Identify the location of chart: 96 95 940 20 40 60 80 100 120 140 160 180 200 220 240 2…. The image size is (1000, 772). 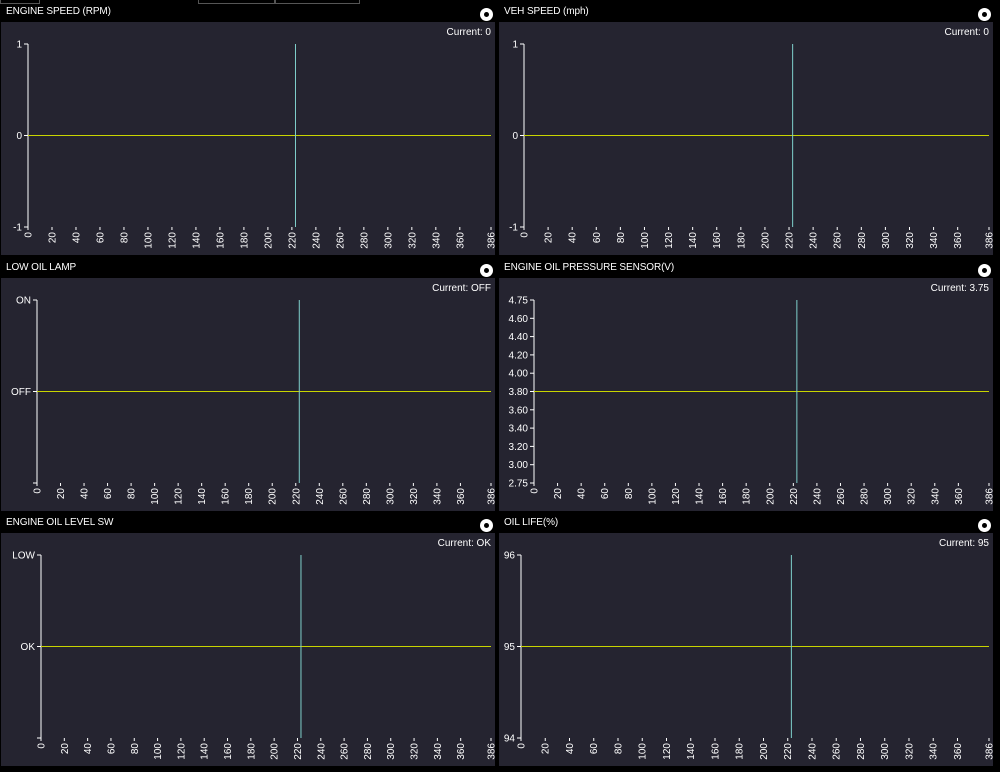
(749, 655).